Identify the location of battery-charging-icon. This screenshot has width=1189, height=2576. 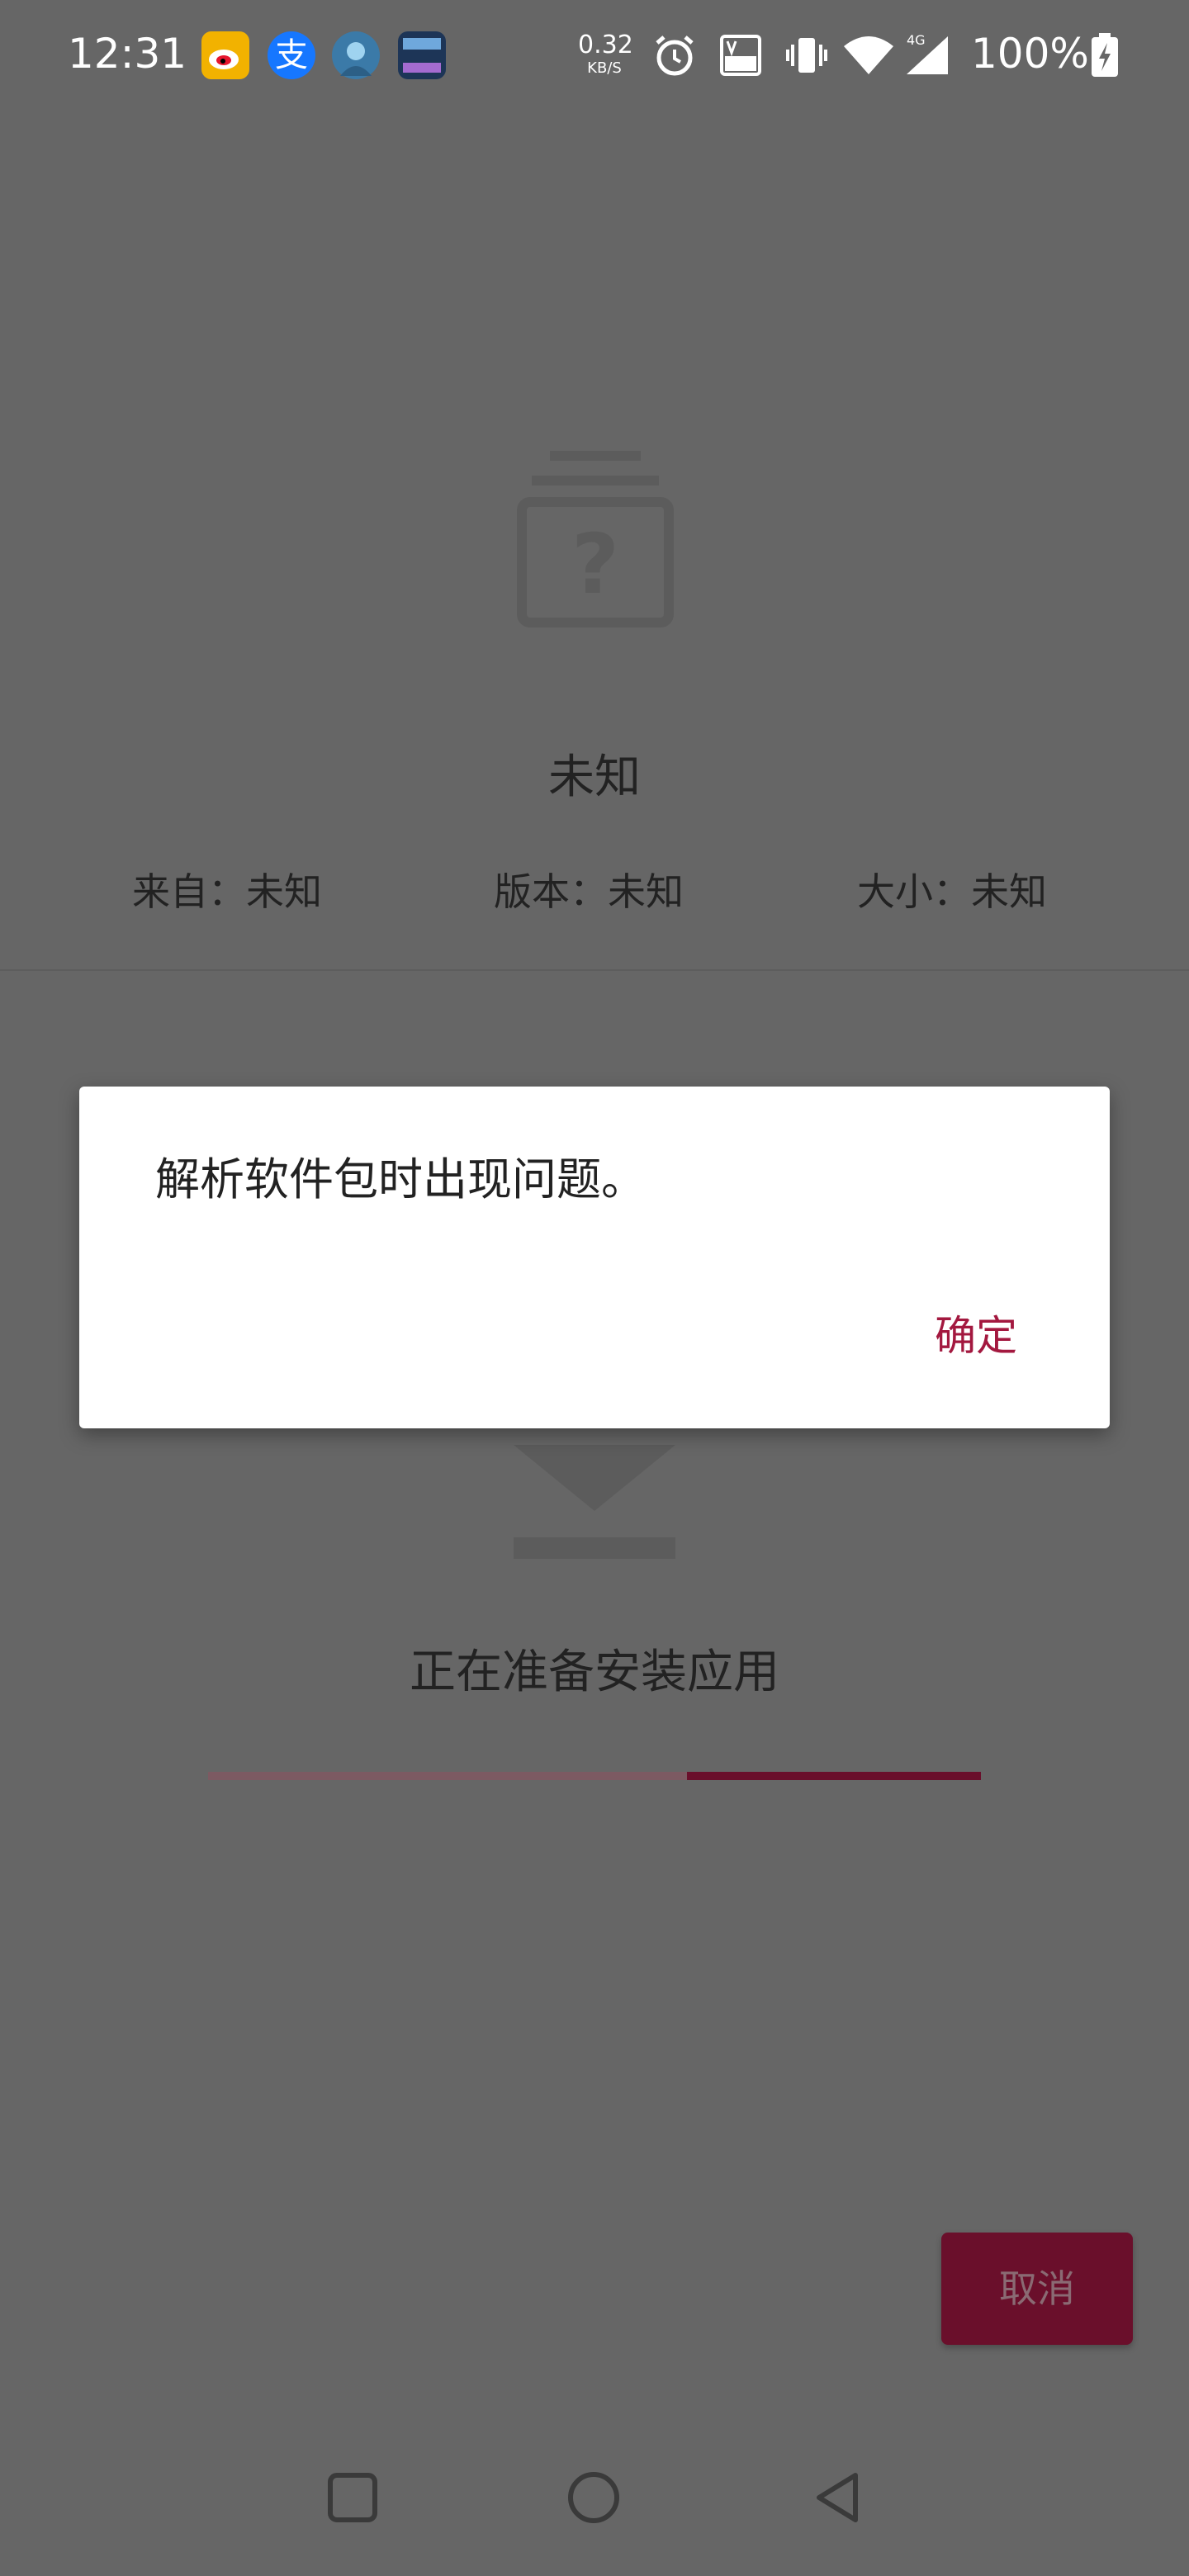
(1104, 55).